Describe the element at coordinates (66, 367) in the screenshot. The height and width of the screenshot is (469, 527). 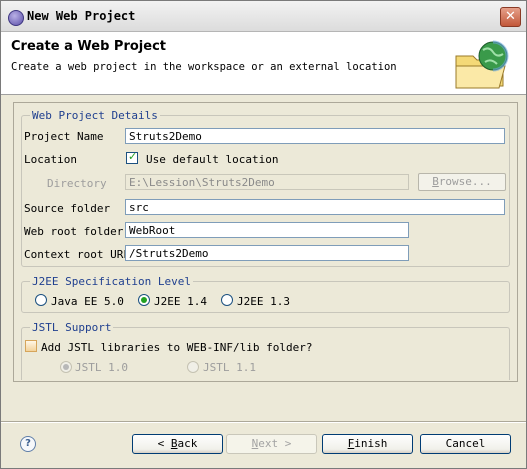
I see `jstl-1-0-radio` at that location.